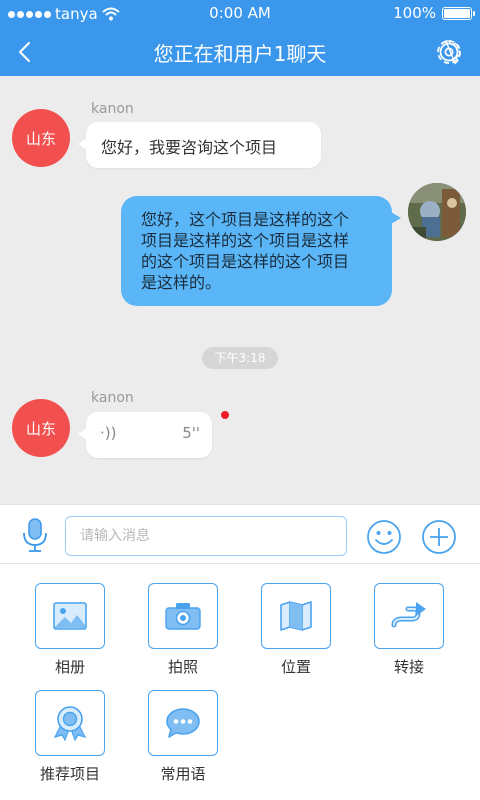 The height and width of the screenshot is (800, 480). I want to click on tool-label: 常用语, so click(183, 774).